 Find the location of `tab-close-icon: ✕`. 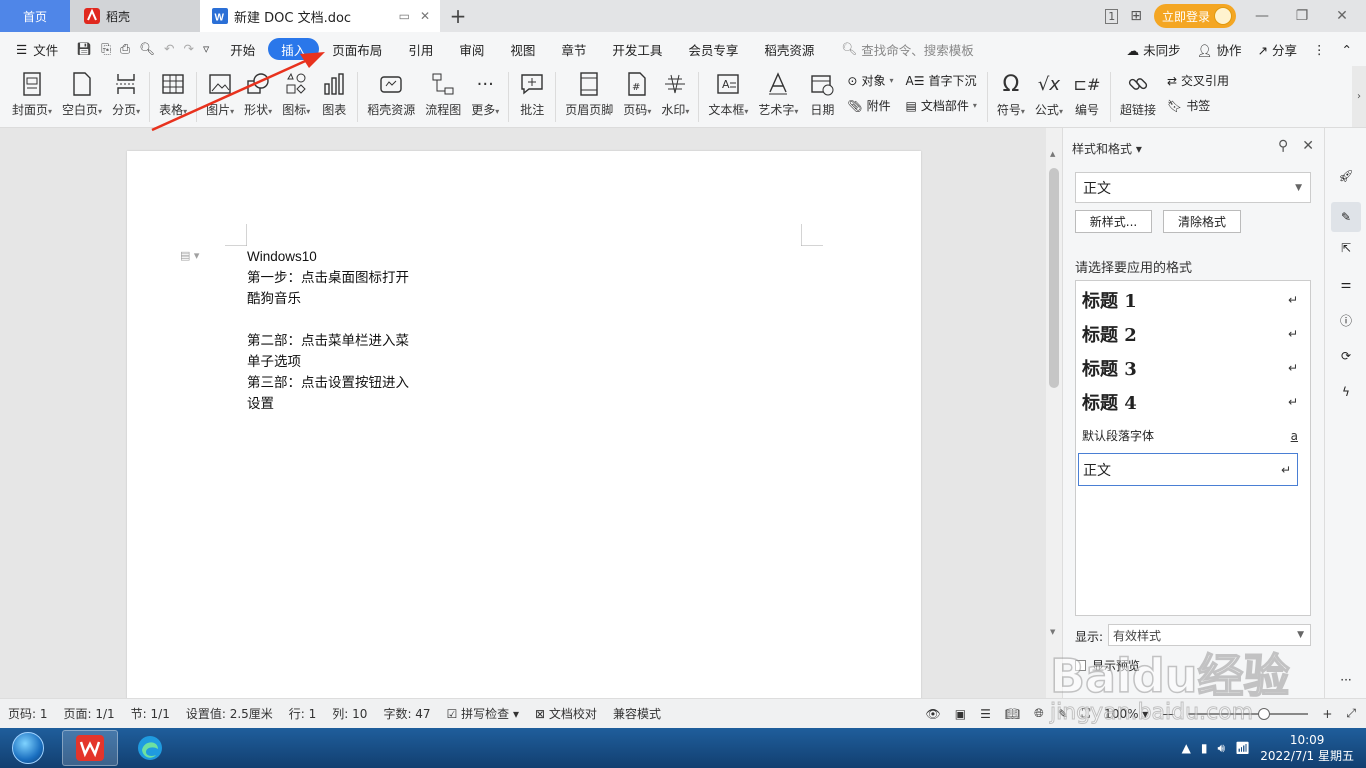

tab-close-icon: ✕ is located at coordinates (425, 16).